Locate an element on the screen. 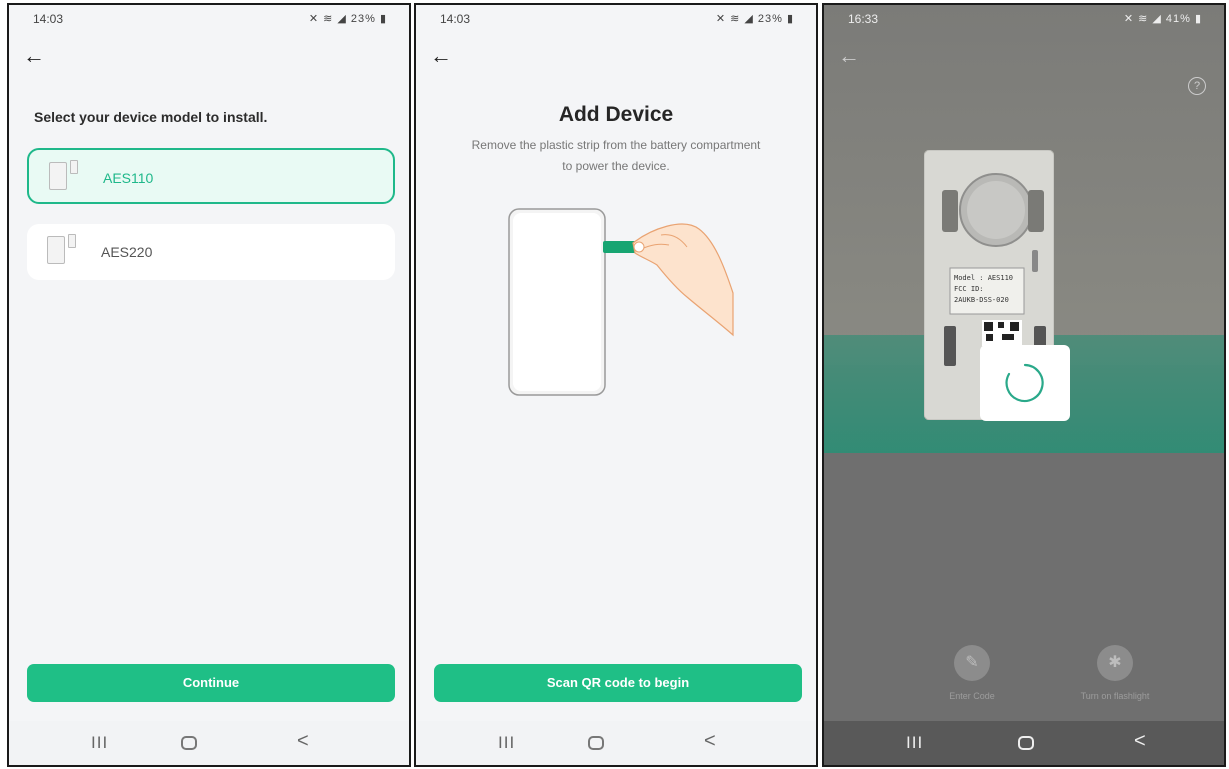 The width and height of the screenshot is (1229, 769). device-label-line: FCC ID: is located at coordinates (969, 289).